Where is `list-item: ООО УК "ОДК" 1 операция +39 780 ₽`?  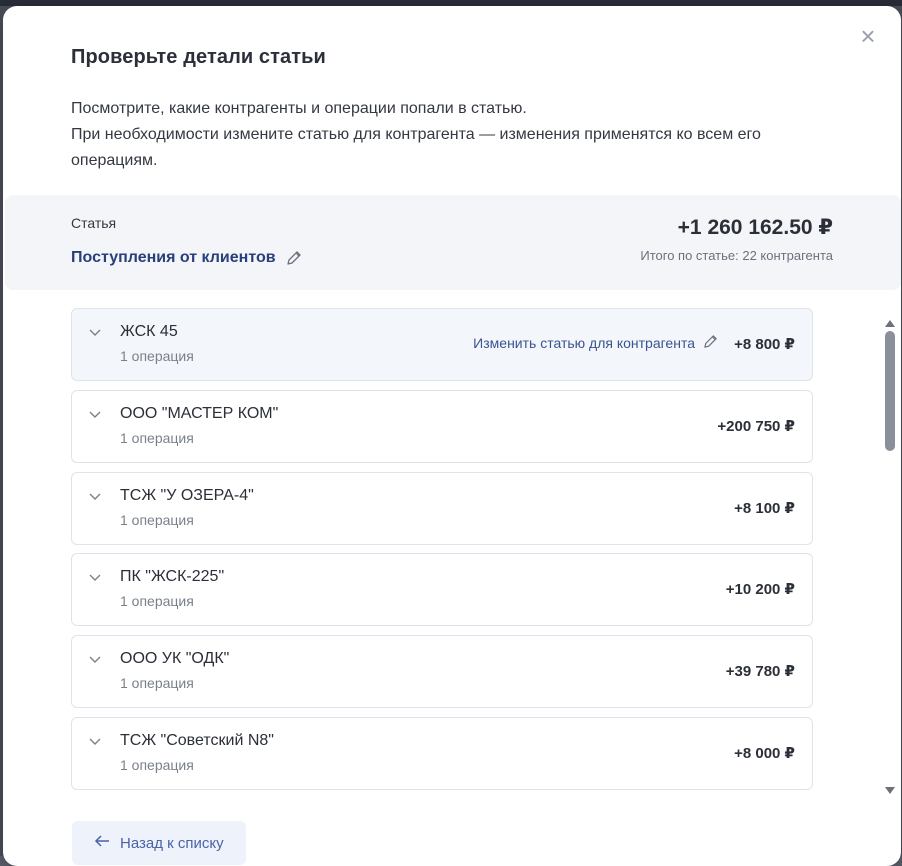 list-item: ООО УК "ОДК" 1 операция +39 780 ₽ is located at coordinates (442, 671).